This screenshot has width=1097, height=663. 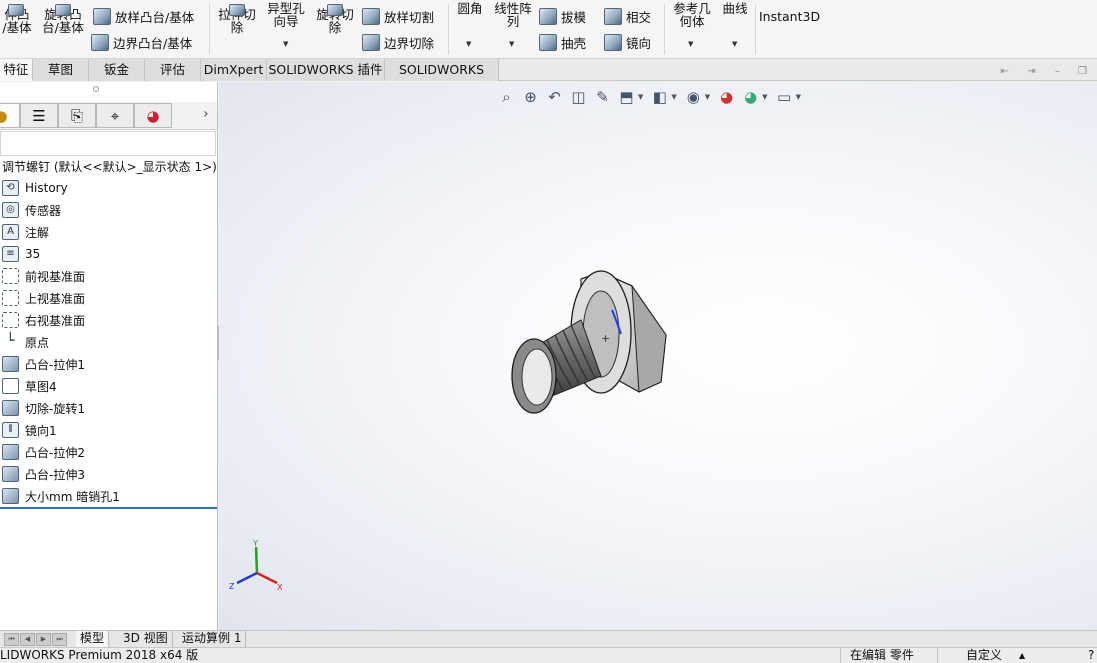 I want to click on intersect-button: 相交, so click(x=627, y=16).